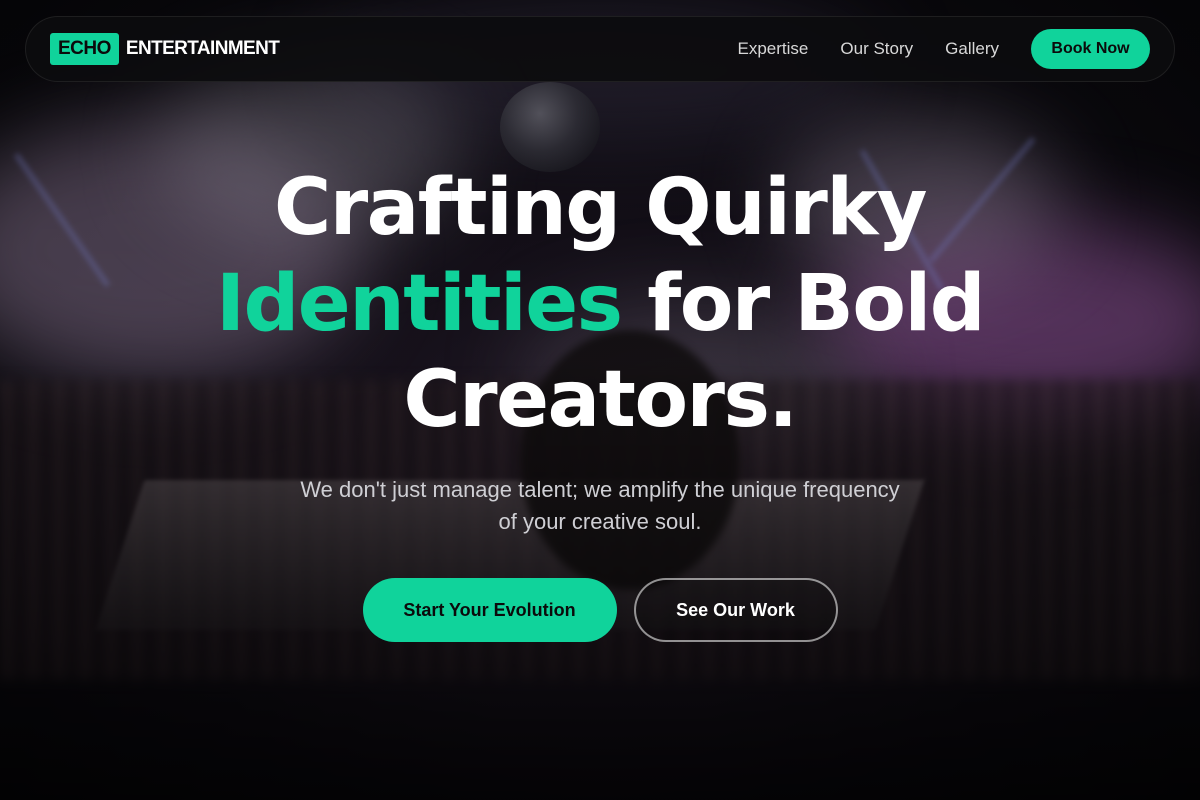 Image resolution: width=1200 pixels, height=800 pixels. I want to click on nav-menu: Expertise Our Story Gallery Book Now, so click(928, 49).